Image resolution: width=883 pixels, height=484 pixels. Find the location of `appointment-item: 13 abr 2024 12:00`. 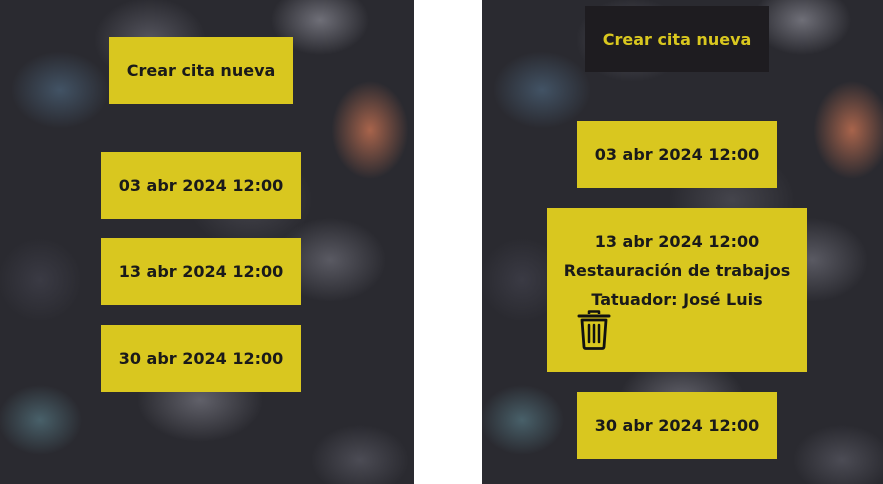

appointment-item: 13 abr 2024 12:00 is located at coordinates (201, 271).